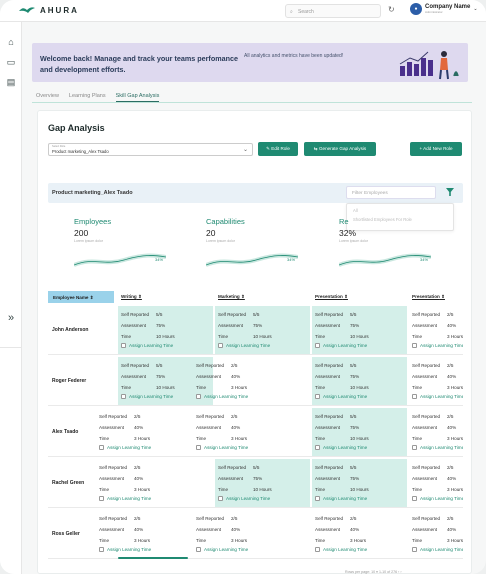  What do you see at coordinates (436, 149) in the screenshot?
I see `add-new-role-button: + Add New Role` at bounding box center [436, 149].